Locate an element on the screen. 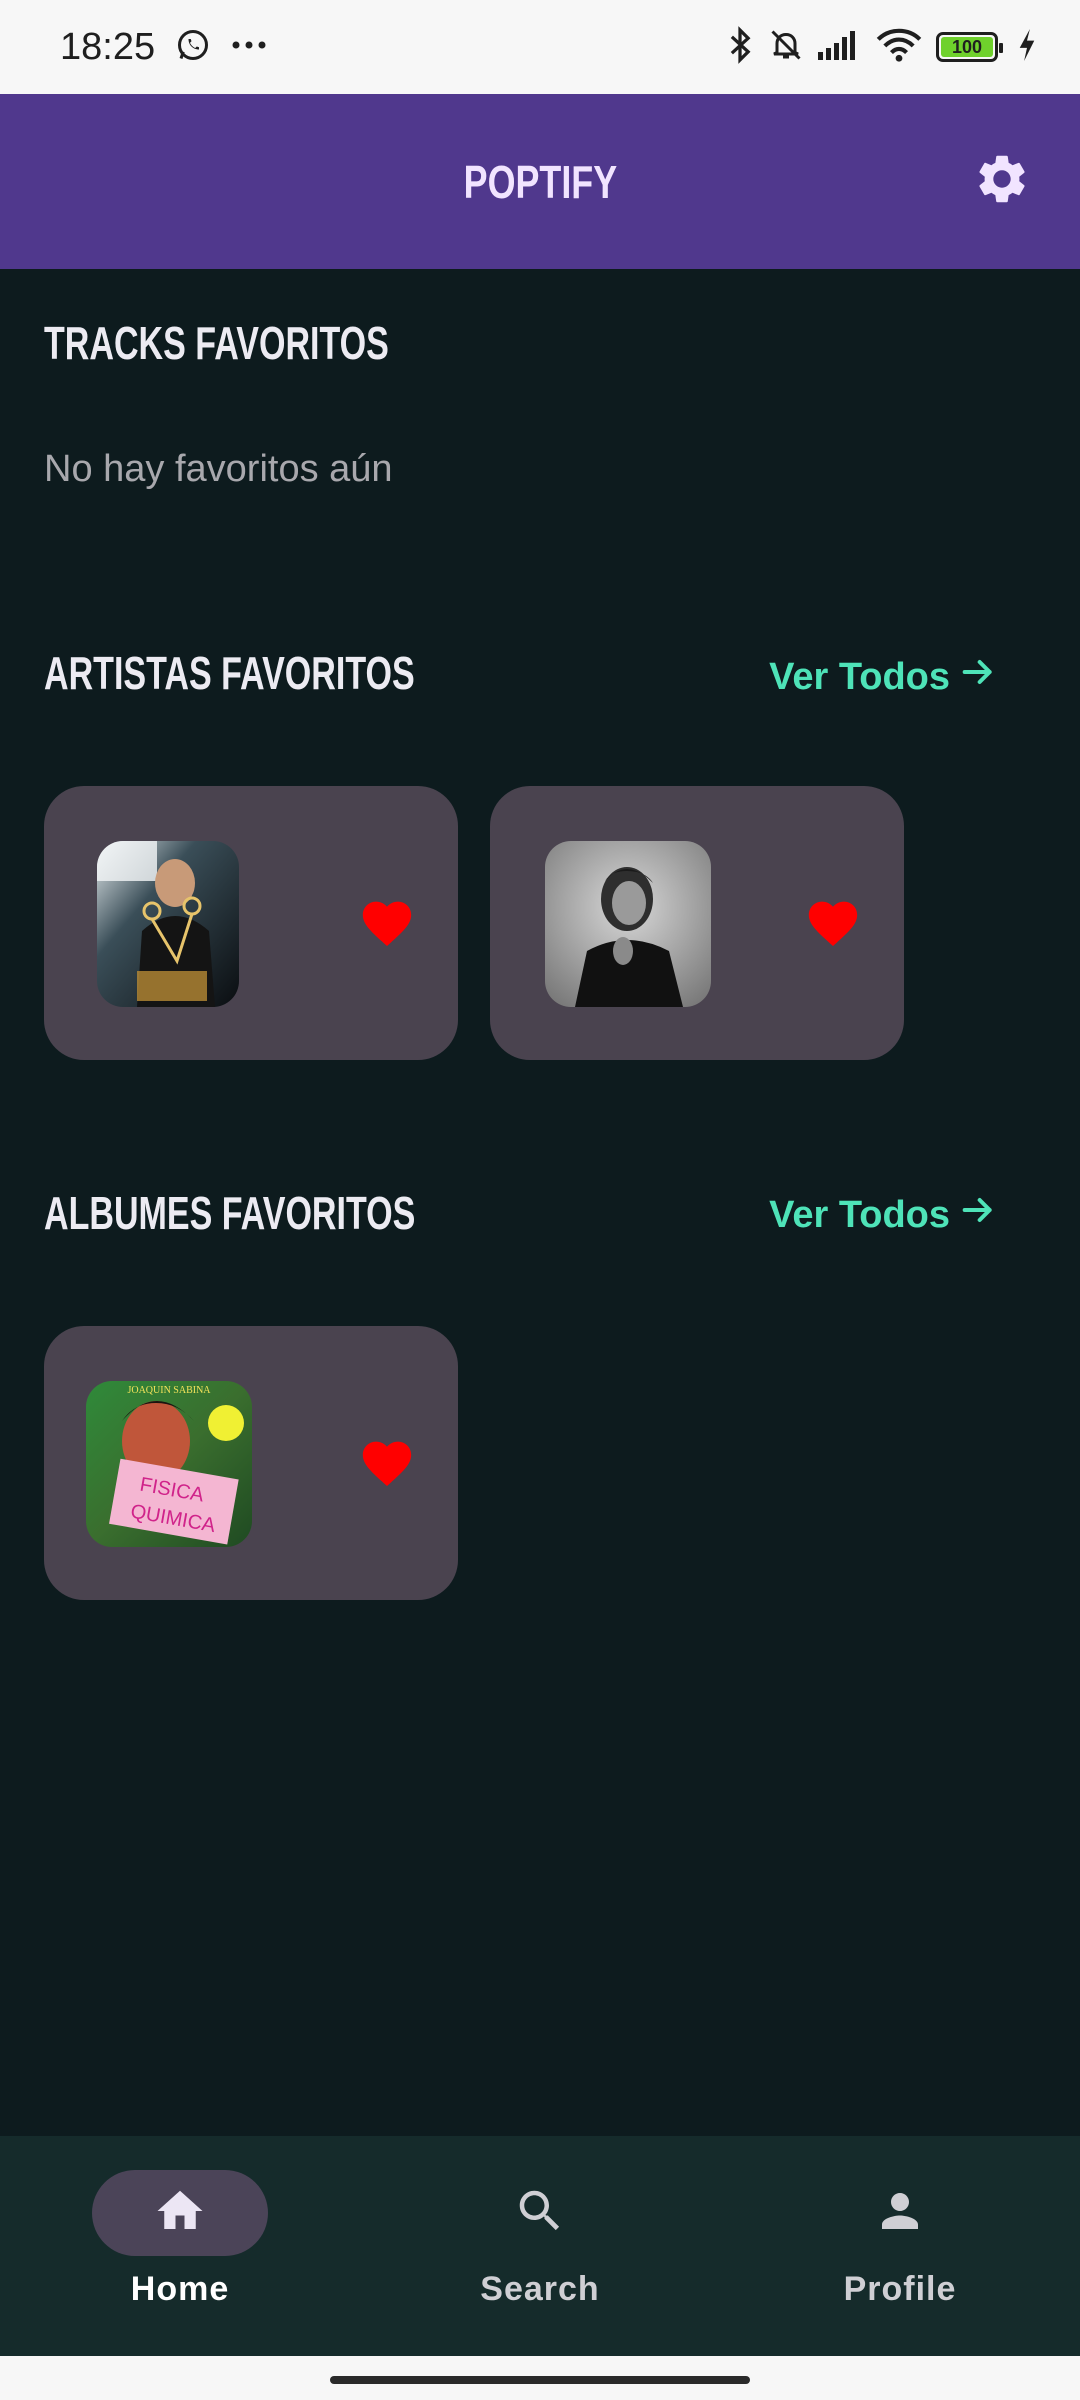  charging-icon is located at coordinates (1027, 47).